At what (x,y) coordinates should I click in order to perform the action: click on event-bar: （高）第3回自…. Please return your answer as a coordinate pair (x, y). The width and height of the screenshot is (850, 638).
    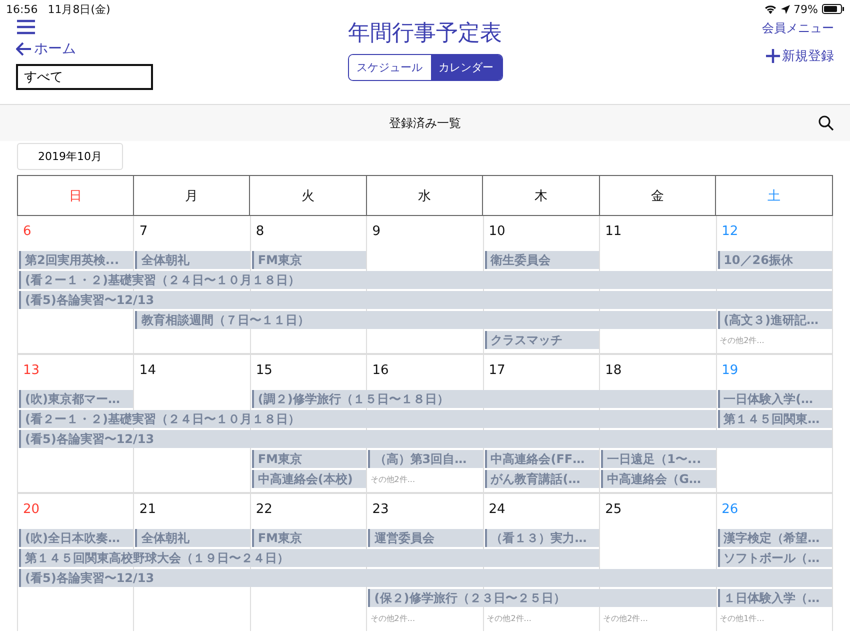
    Looking at the image, I should click on (425, 459).